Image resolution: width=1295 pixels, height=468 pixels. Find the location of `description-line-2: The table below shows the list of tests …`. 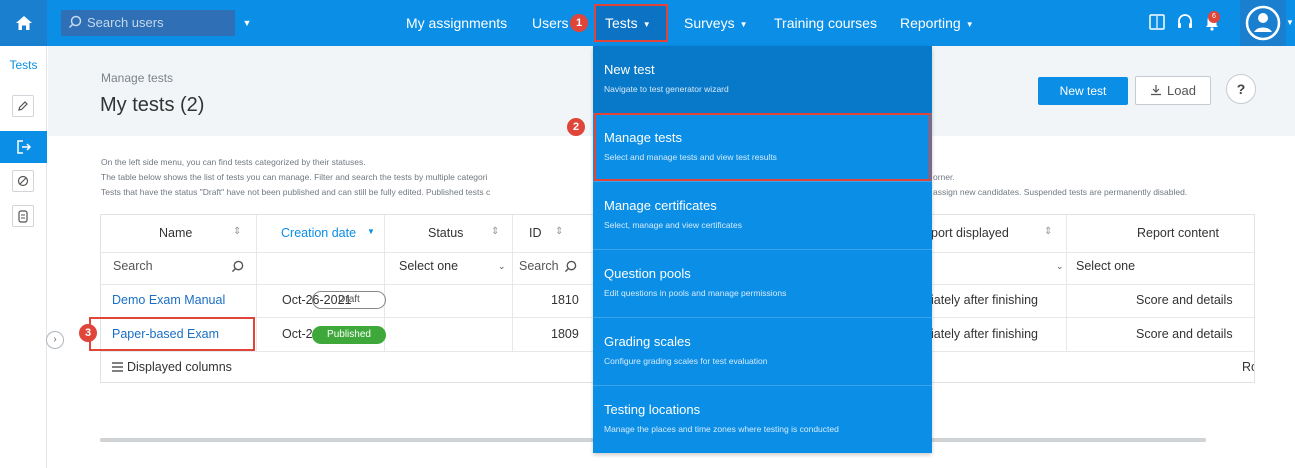

description-line-2: The table below shows the list of tests … is located at coordinates (294, 177).